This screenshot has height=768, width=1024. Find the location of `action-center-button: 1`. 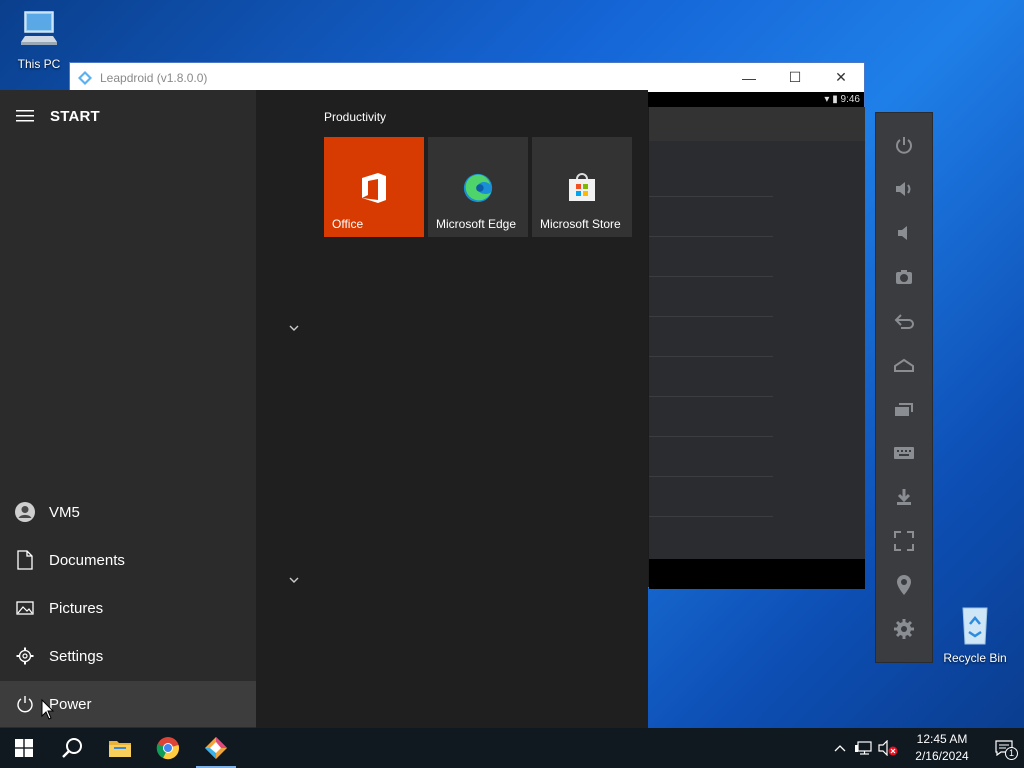

action-center-button: 1 is located at coordinates (1004, 748).